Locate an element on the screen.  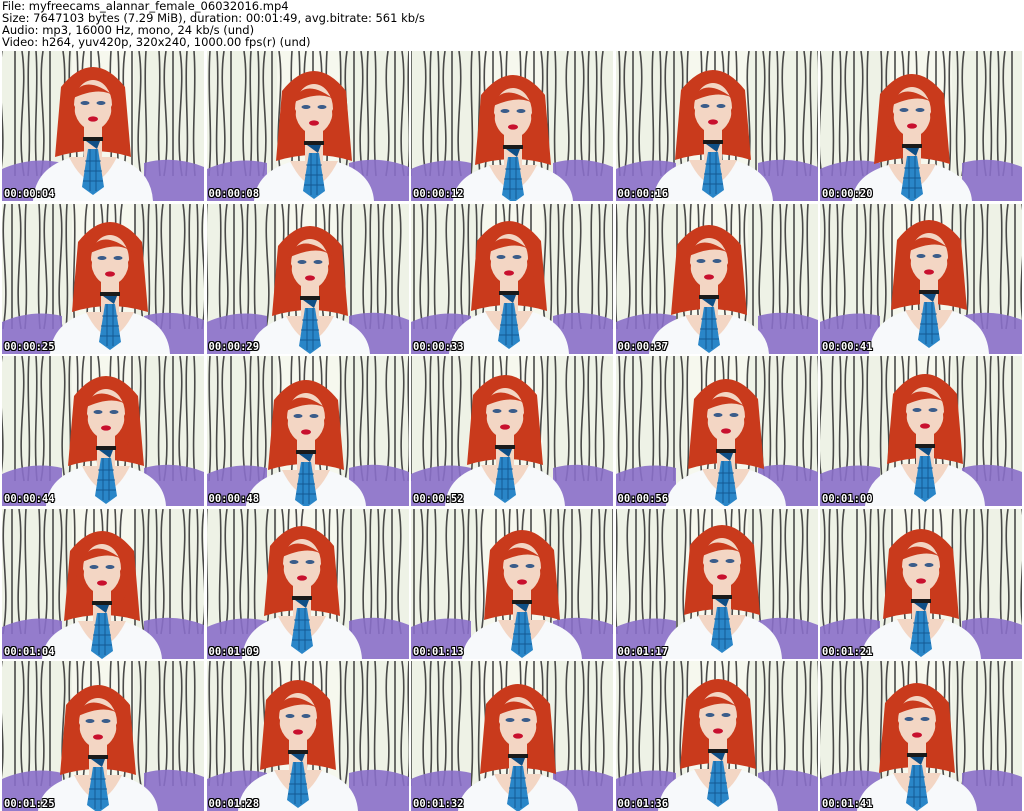
frame-timestamp: 00:00:12 is located at coordinates (438, 194).